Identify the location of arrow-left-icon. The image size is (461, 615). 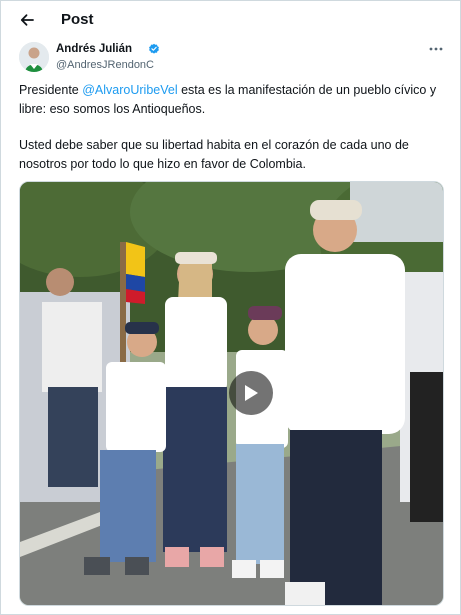
(27, 20).